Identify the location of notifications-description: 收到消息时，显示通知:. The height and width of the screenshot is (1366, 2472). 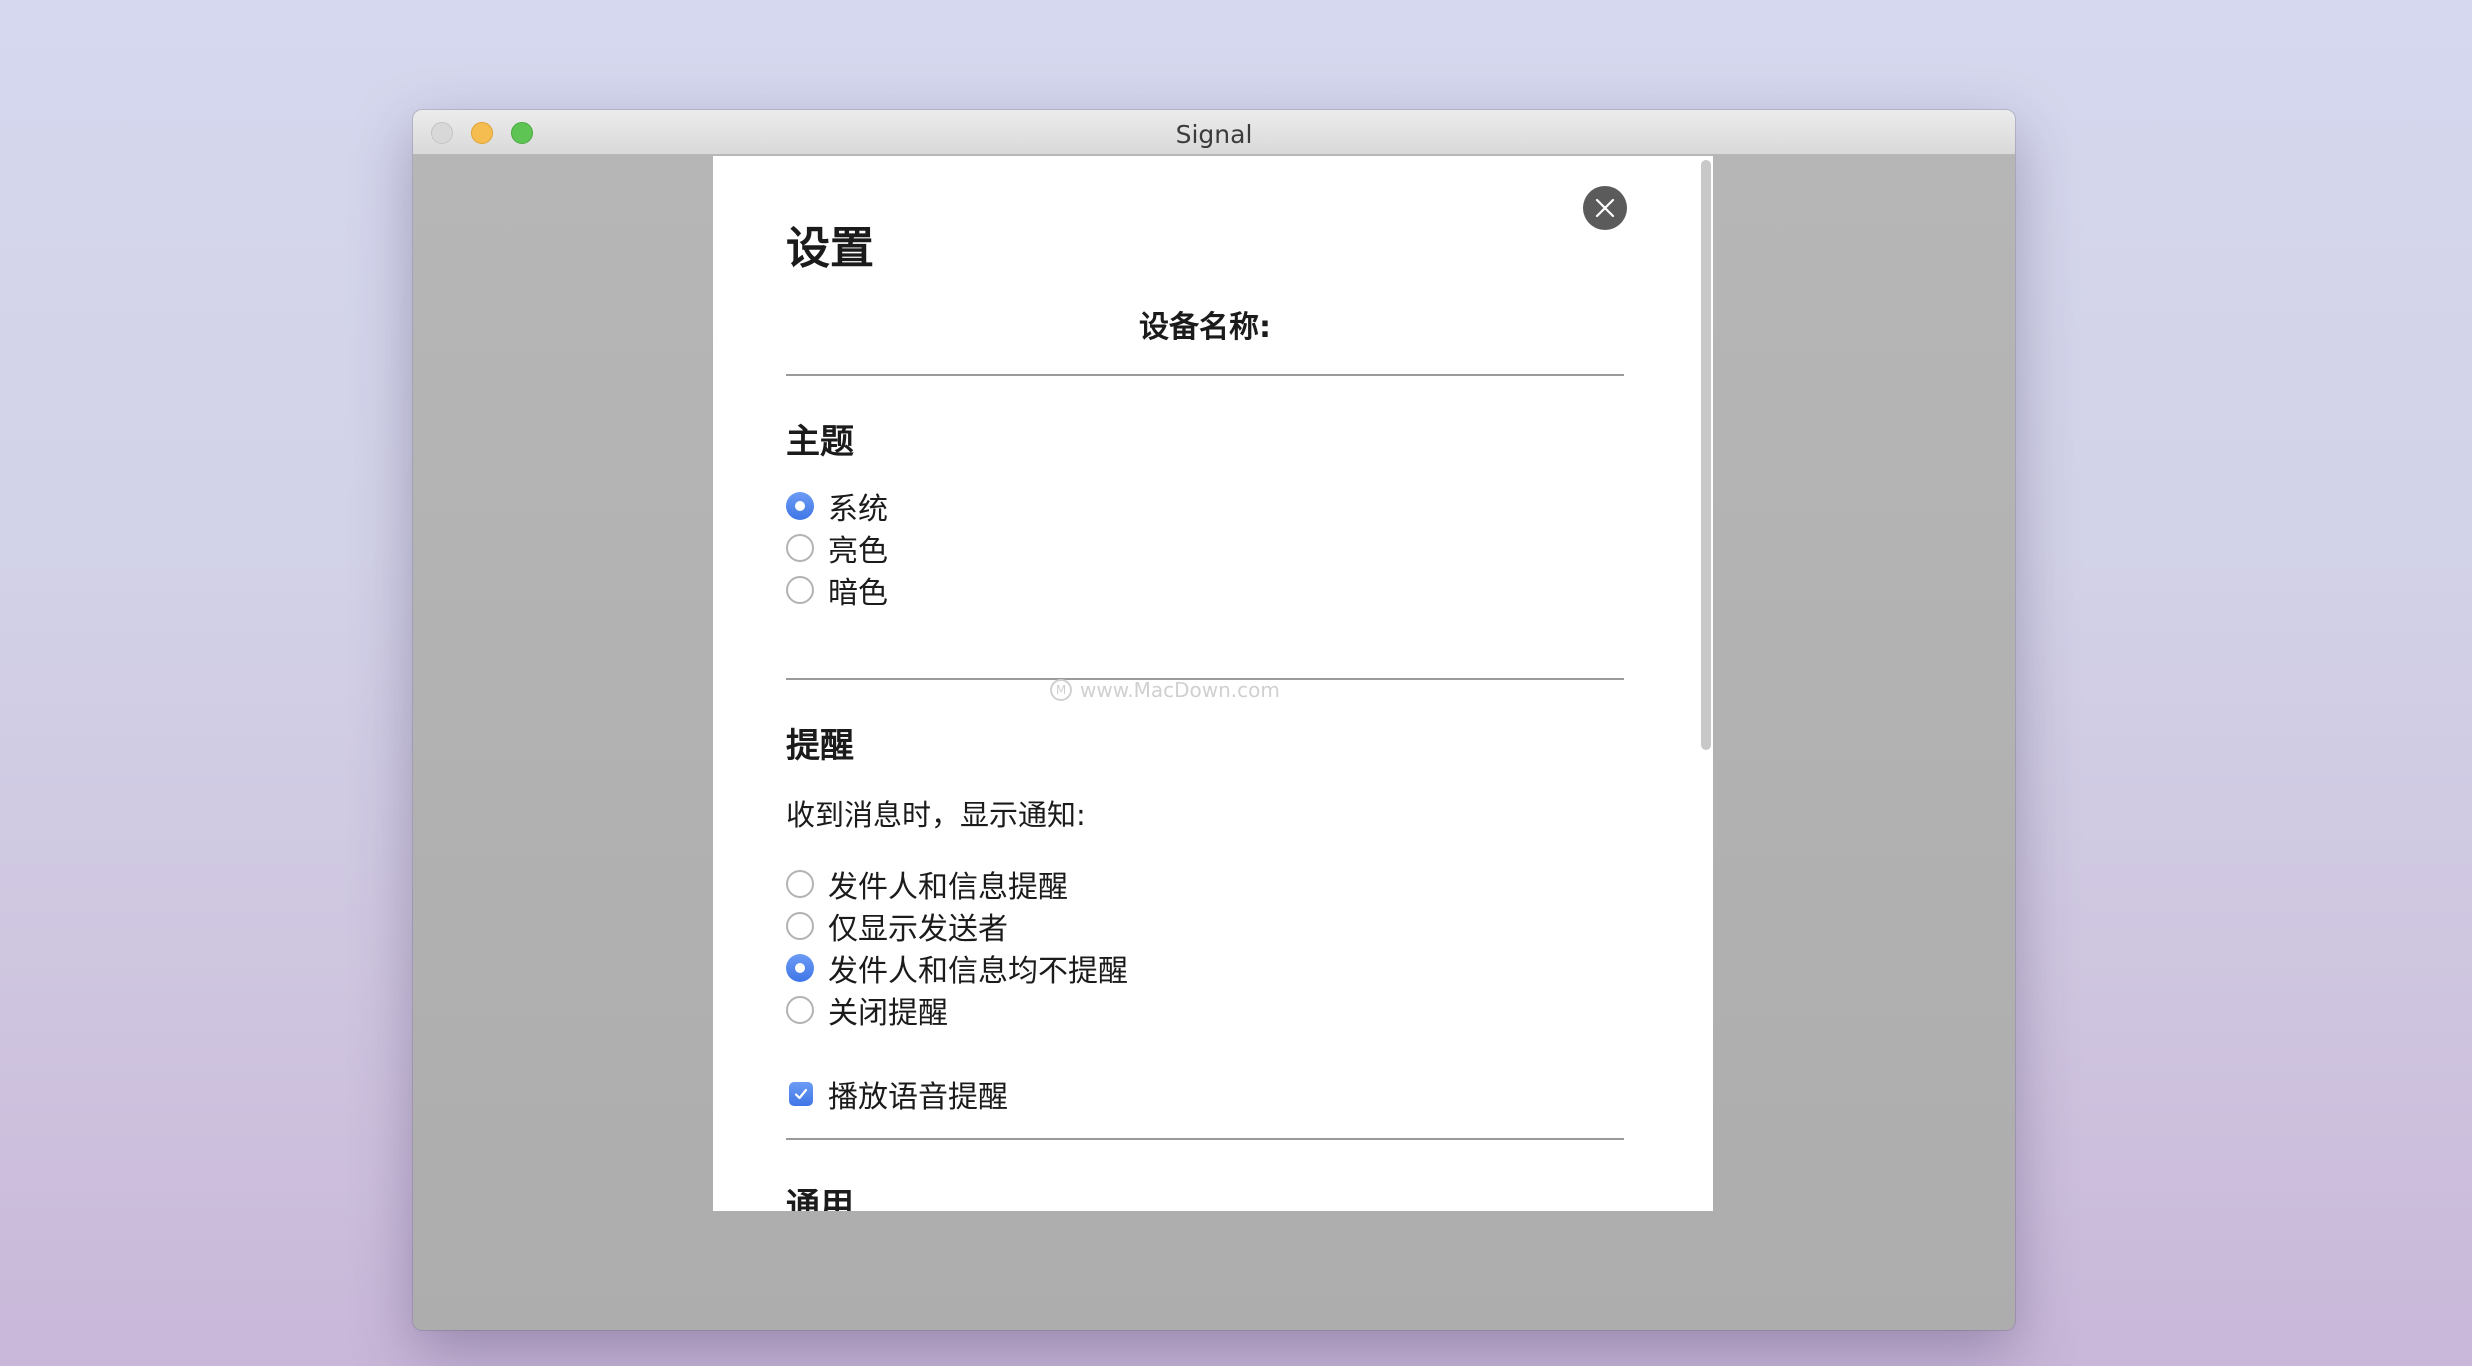
(936, 815).